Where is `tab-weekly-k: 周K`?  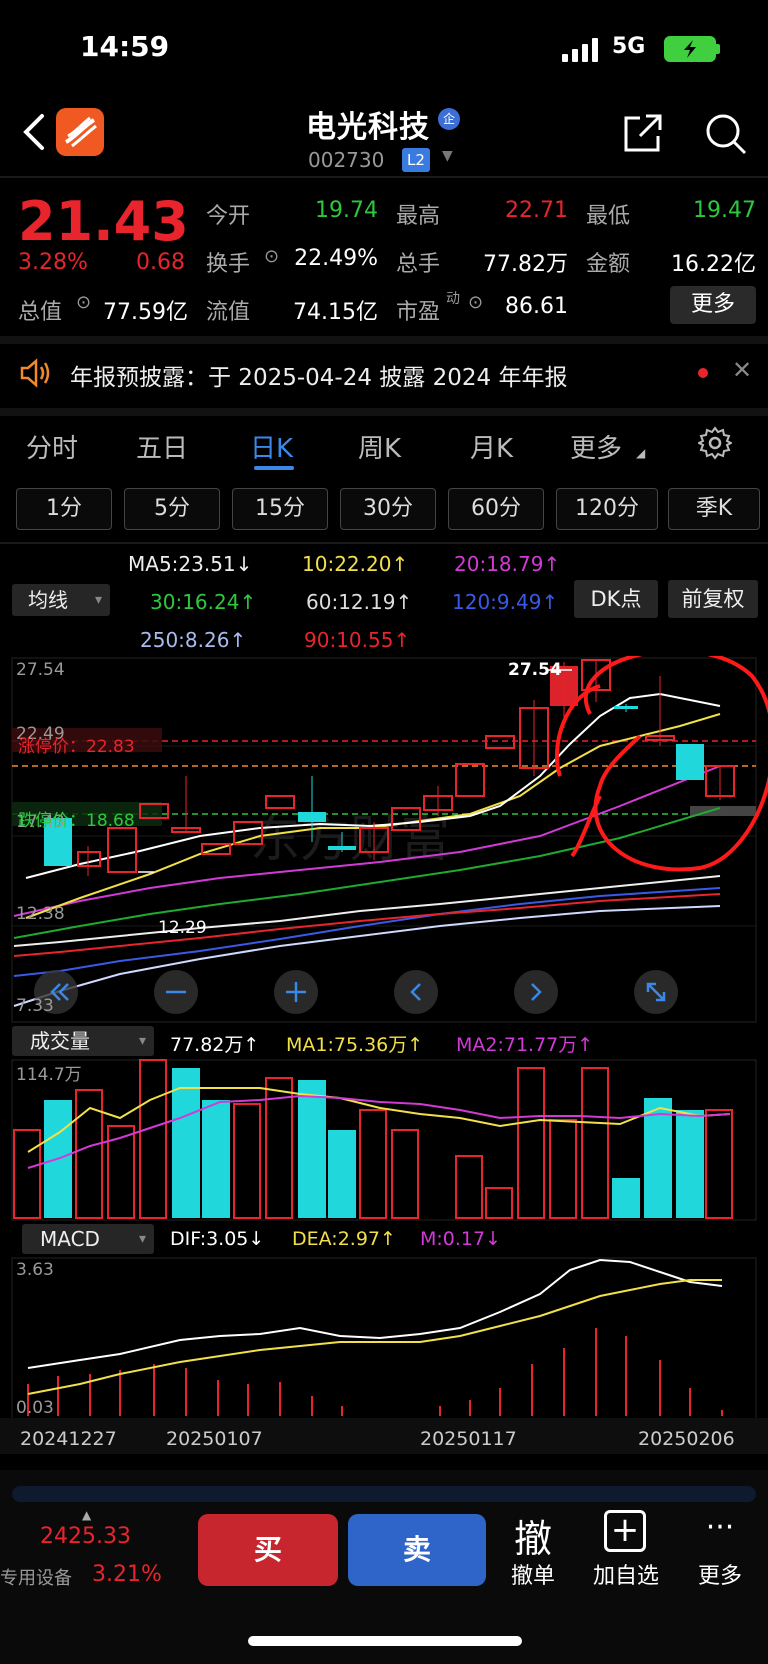 tab-weekly-k: 周K is located at coordinates (379, 446).